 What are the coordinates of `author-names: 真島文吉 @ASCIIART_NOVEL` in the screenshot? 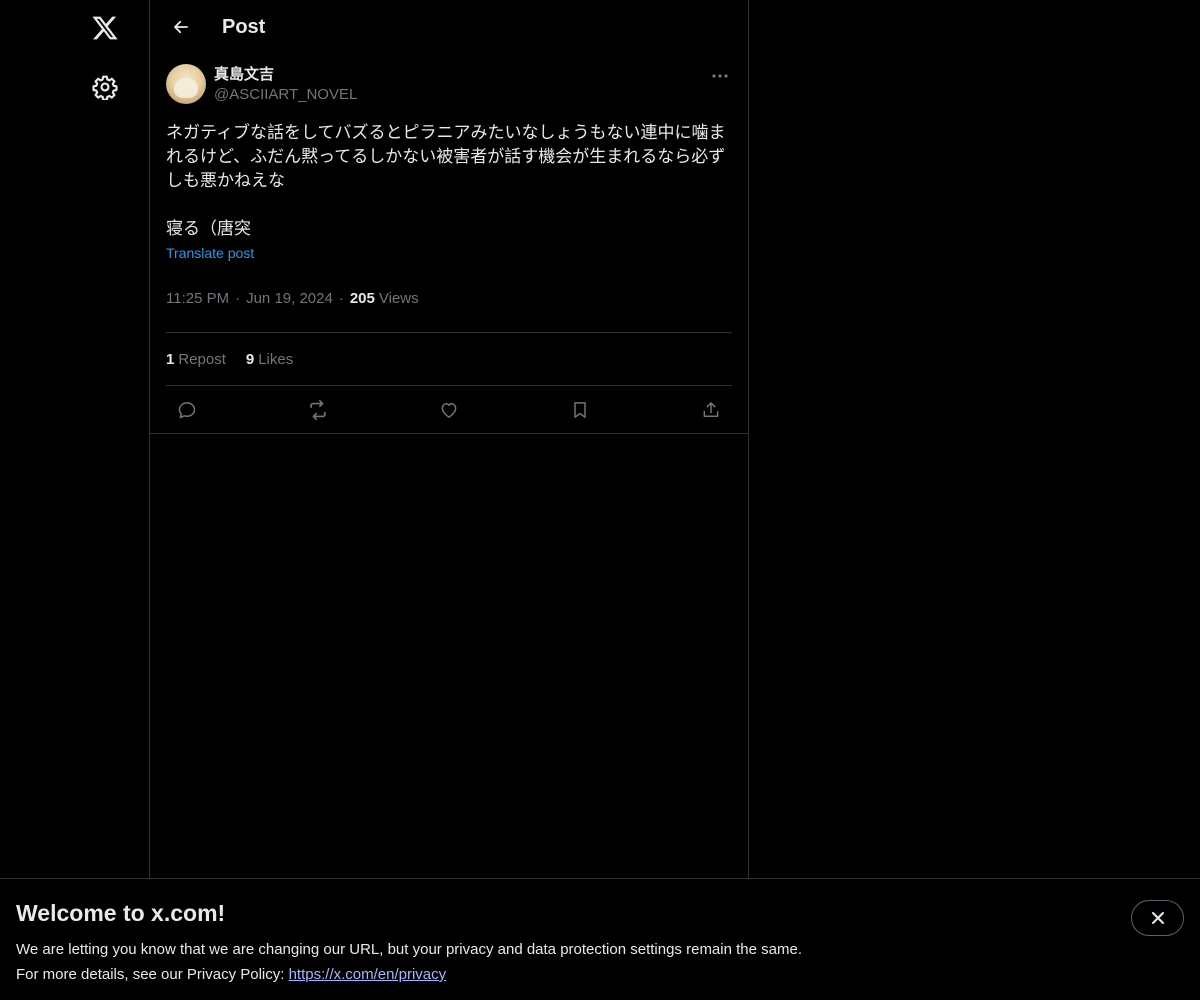 It's located at (285, 84).